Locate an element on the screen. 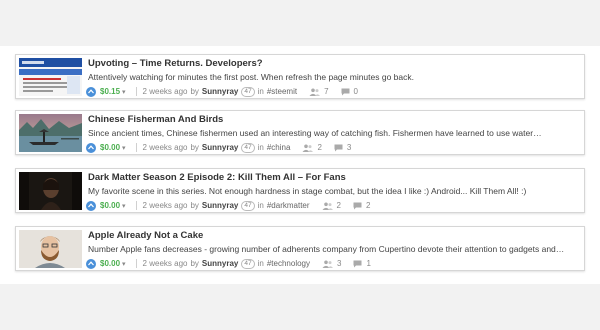  portrait-photo-thumbnail is located at coordinates (50, 249).